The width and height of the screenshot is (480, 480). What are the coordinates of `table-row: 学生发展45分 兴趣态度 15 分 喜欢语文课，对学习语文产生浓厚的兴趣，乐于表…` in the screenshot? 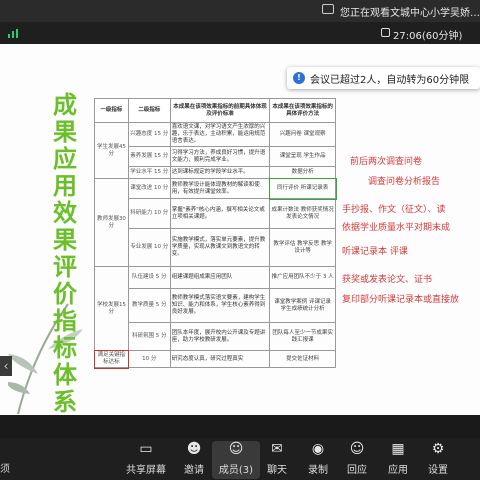 It's located at (215, 150).